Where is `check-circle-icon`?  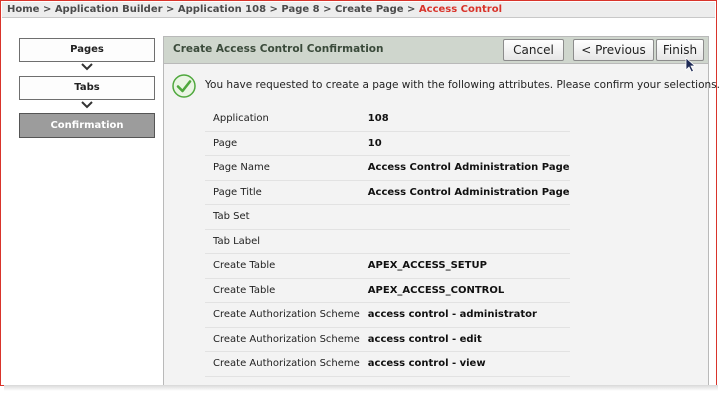
check-circle-icon is located at coordinates (184, 86).